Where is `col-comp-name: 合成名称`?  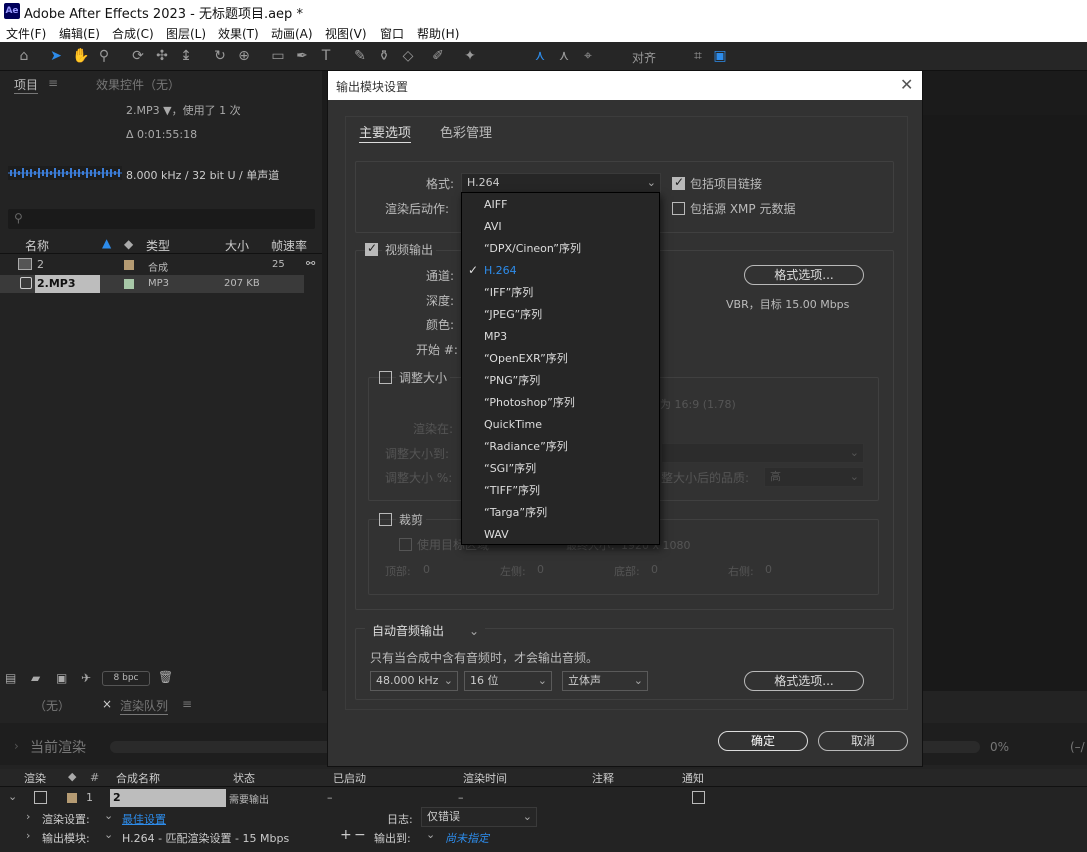 col-comp-name: 合成名称 is located at coordinates (138, 778).